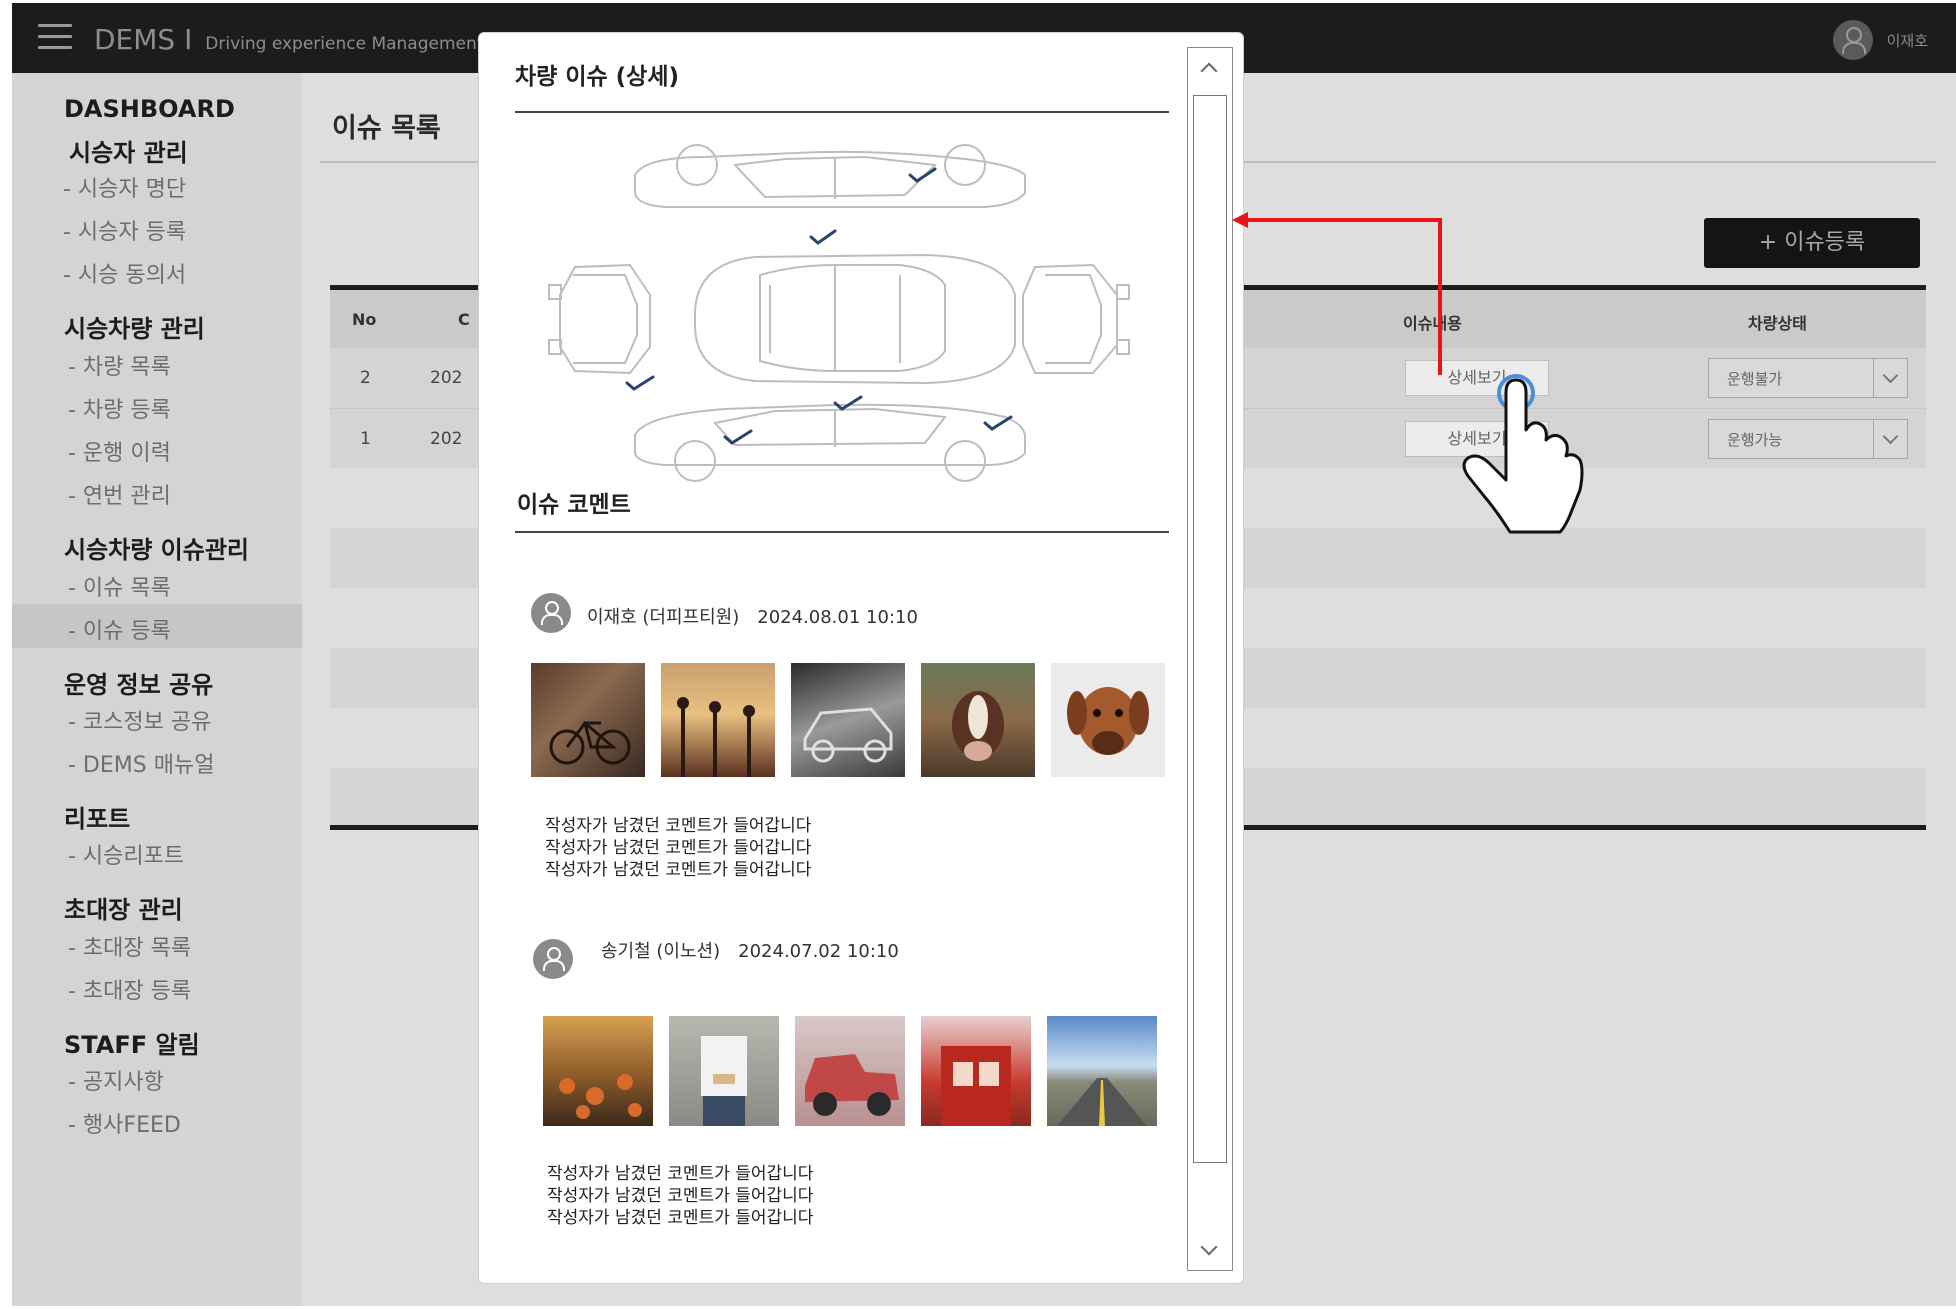  I want to click on comment-photo-phone-booth, so click(976, 1071).